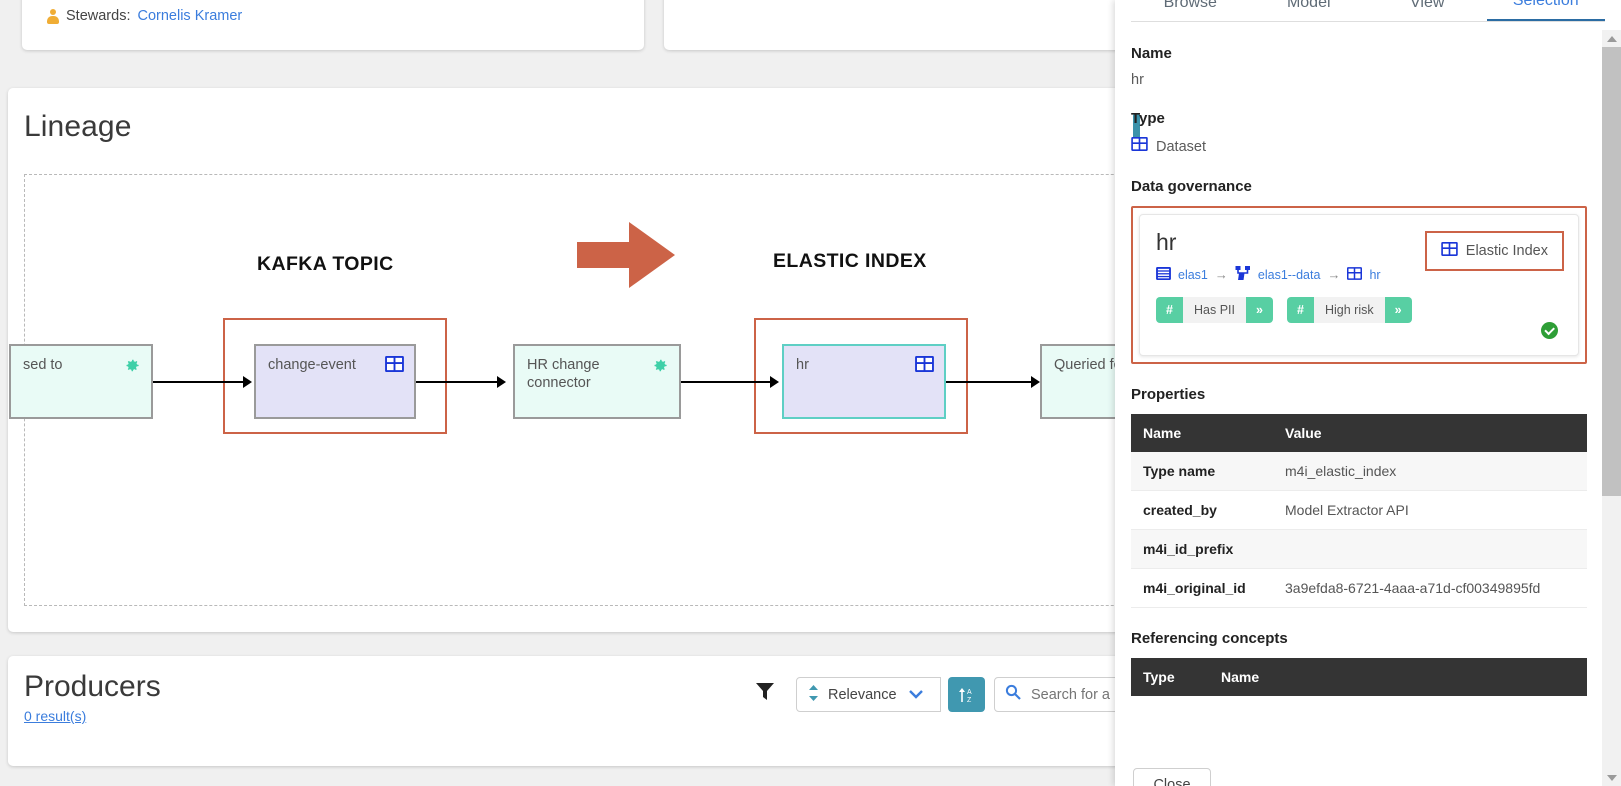 This screenshot has height=786, width=1621. What do you see at coordinates (1209, 638) in the screenshot?
I see `referencing-concepts-label: Referencing concepts` at bounding box center [1209, 638].